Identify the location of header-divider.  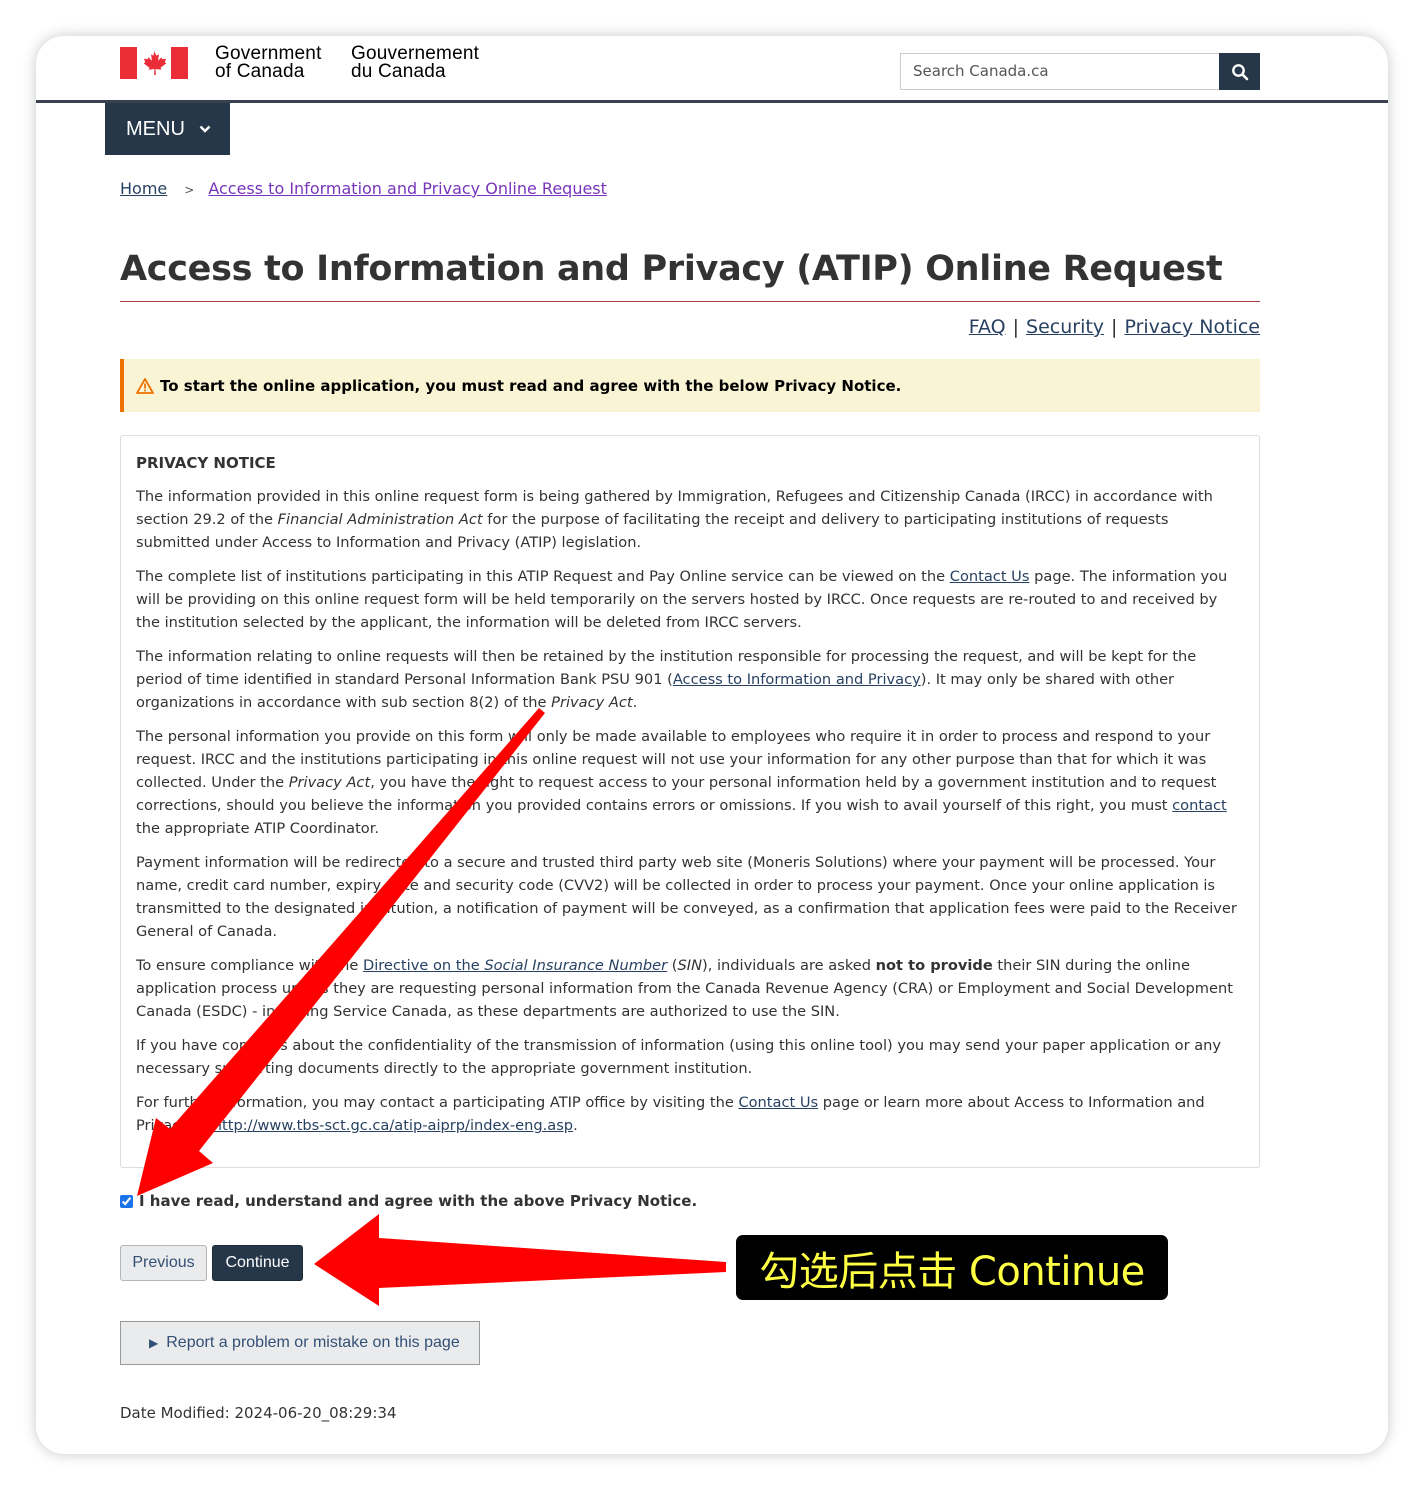
(712, 101).